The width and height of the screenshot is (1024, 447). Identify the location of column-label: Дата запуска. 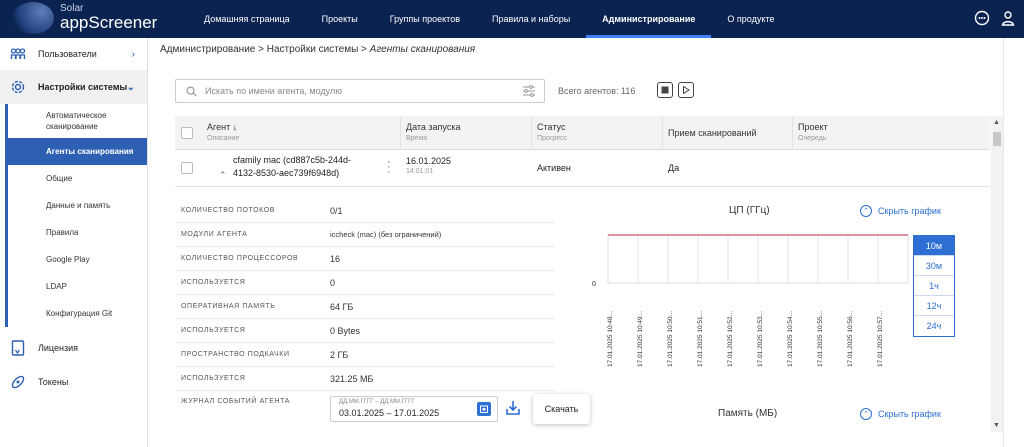
(433, 127).